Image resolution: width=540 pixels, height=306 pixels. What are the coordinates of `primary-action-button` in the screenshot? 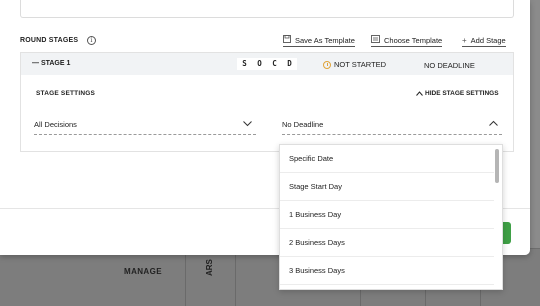 It's located at (507, 233).